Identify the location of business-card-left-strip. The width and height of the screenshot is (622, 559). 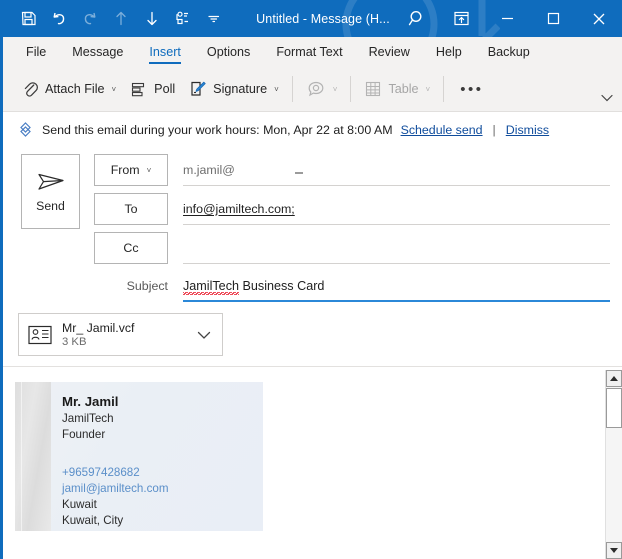
(33, 456).